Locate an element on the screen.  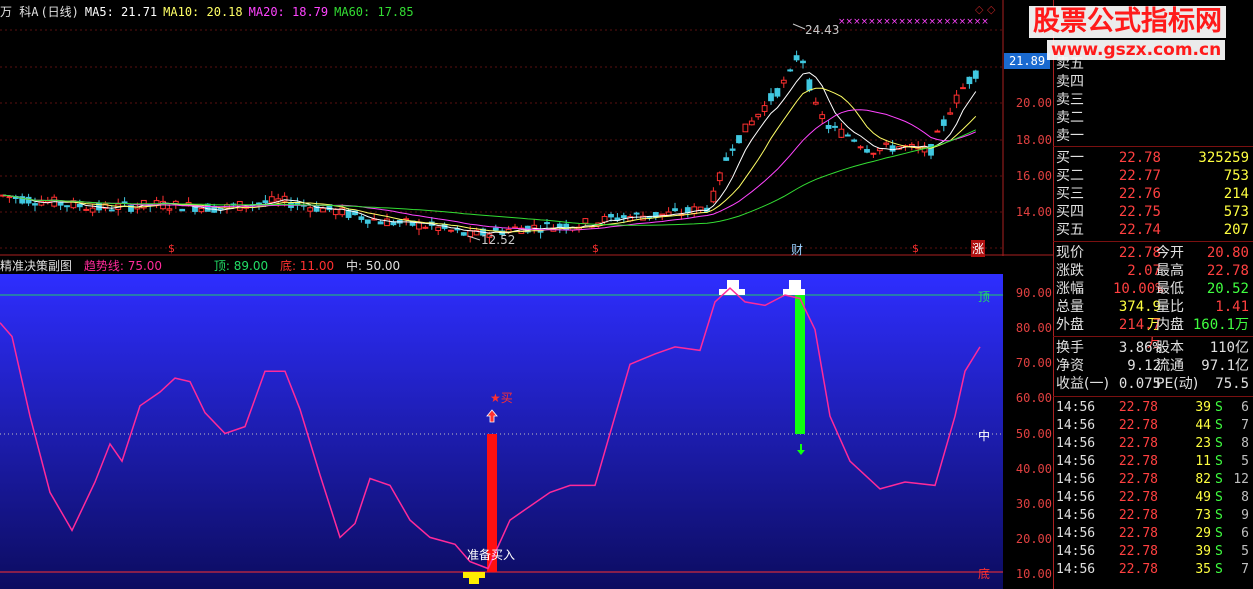
ask-row: 卖四 is located at coordinates (1070, 82).